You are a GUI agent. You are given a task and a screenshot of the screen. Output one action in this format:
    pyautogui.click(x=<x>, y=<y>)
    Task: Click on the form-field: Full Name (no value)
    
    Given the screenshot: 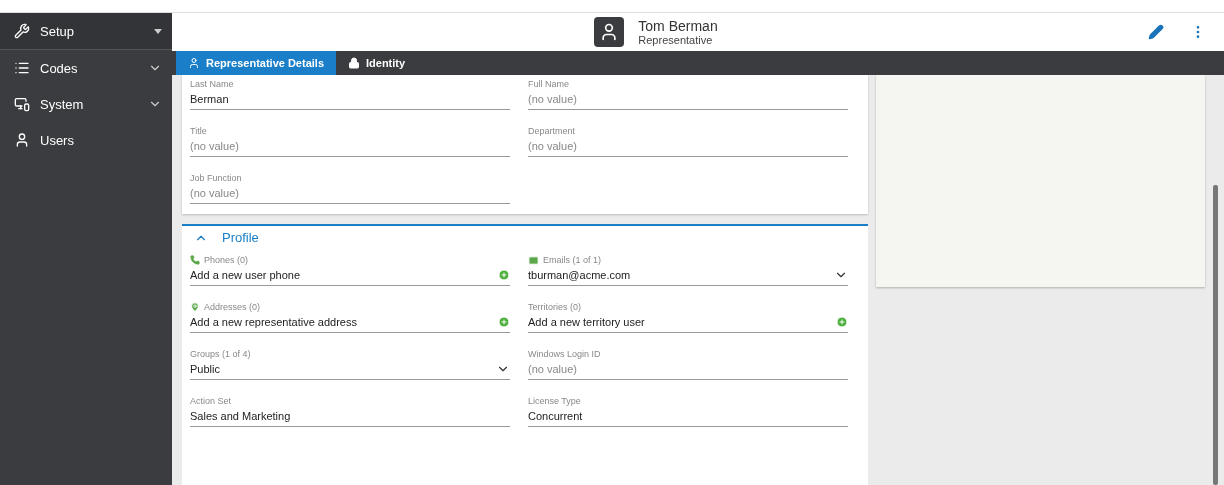 What is the action you would take?
    pyautogui.click(x=688, y=93)
    